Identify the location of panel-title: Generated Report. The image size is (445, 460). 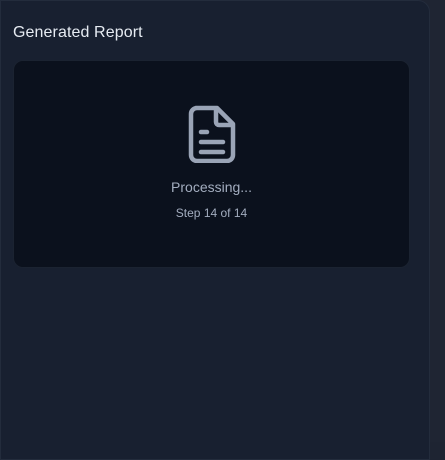
(78, 32).